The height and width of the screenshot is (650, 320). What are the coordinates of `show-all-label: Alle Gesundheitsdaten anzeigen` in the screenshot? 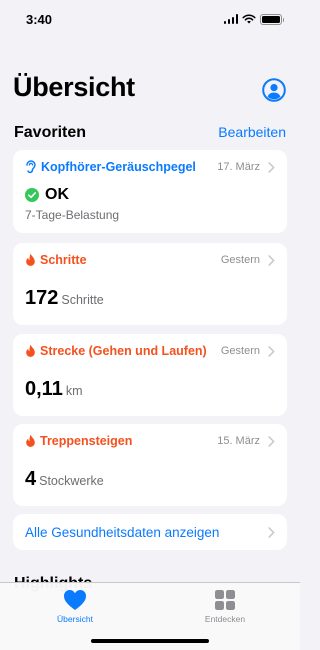 It's located at (122, 532).